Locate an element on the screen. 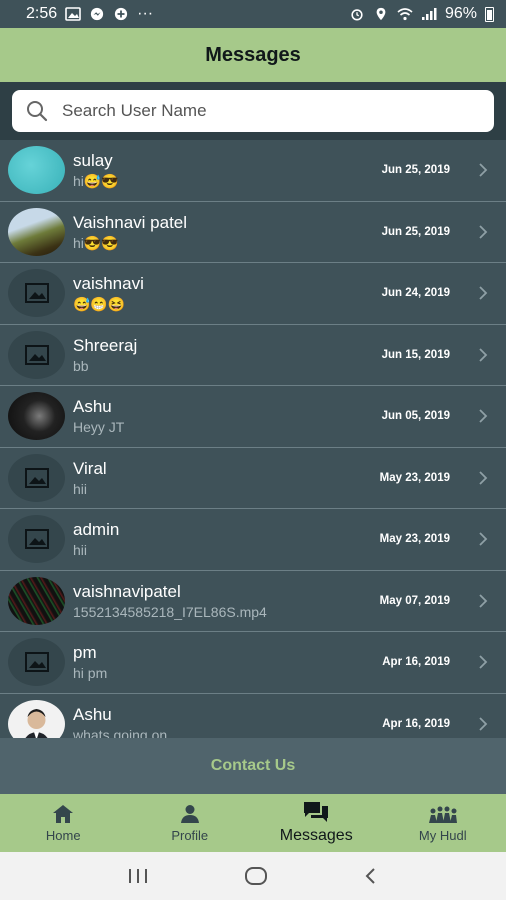 The height and width of the screenshot is (900, 506). tab-profile: Profile is located at coordinates (190, 823).